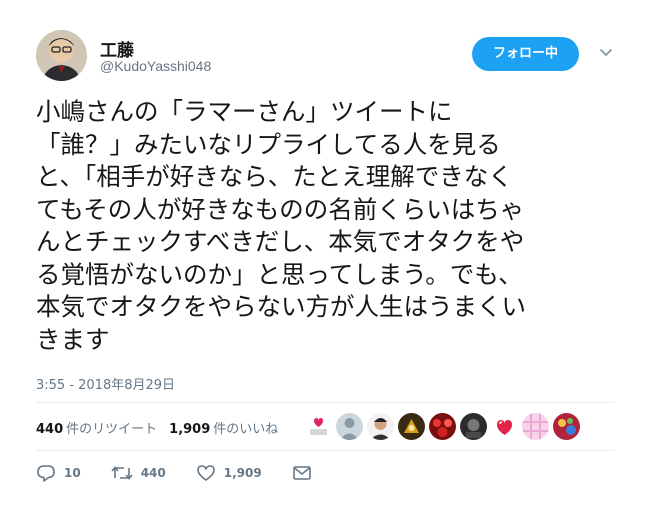  I want to click on retweet-stat-count: 440, so click(50, 429).